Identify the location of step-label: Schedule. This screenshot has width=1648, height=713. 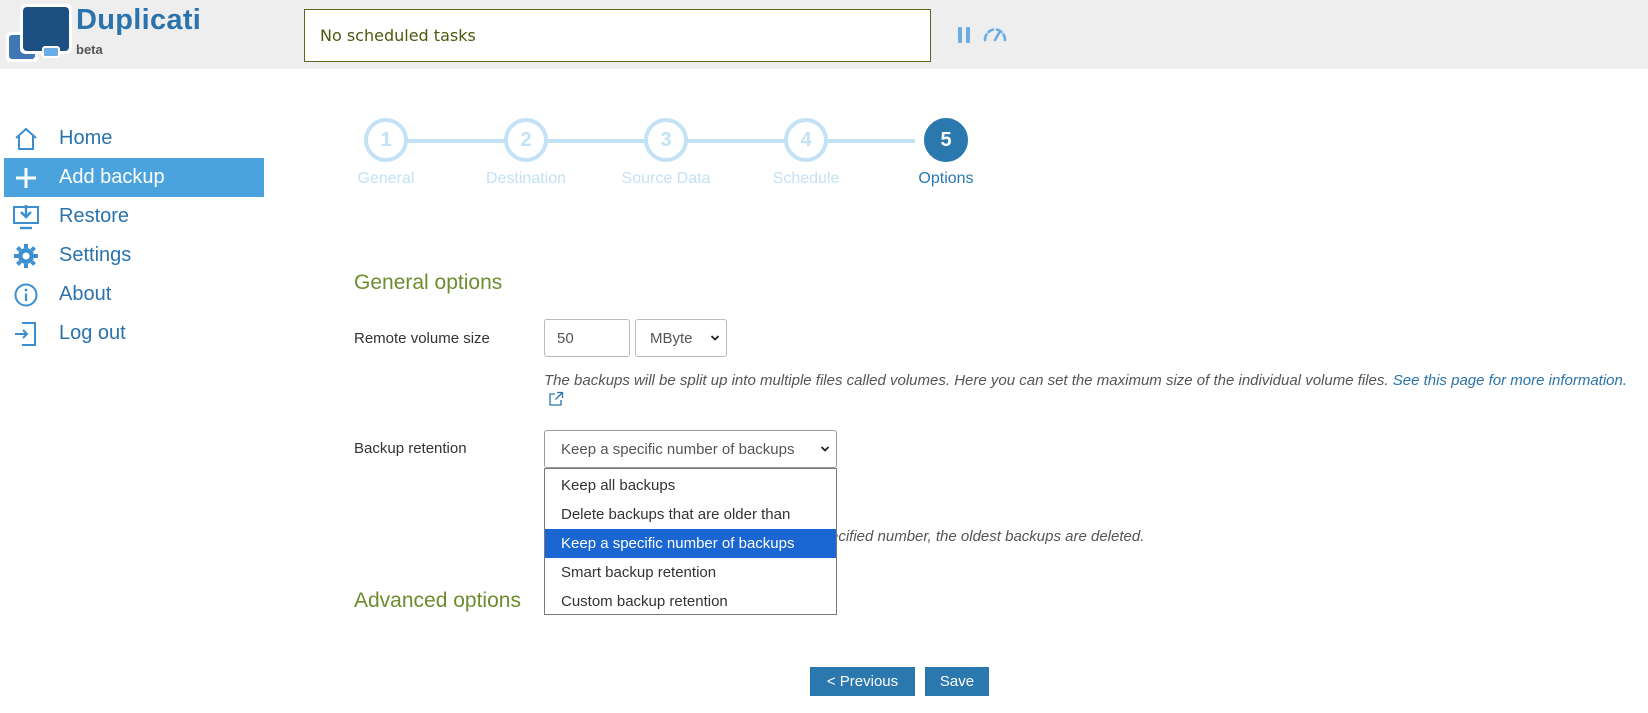
(806, 178).